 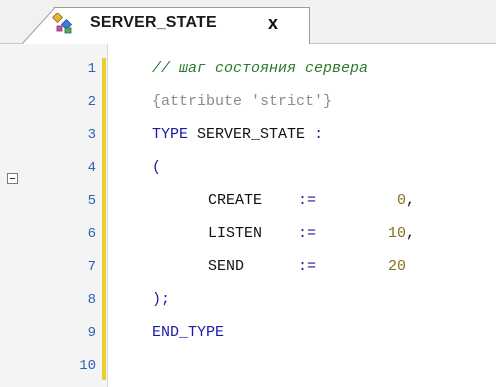 What do you see at coordinates (91, 333) in the screenshot?
I see `line-number: 9` at bounding box center [91, 333].